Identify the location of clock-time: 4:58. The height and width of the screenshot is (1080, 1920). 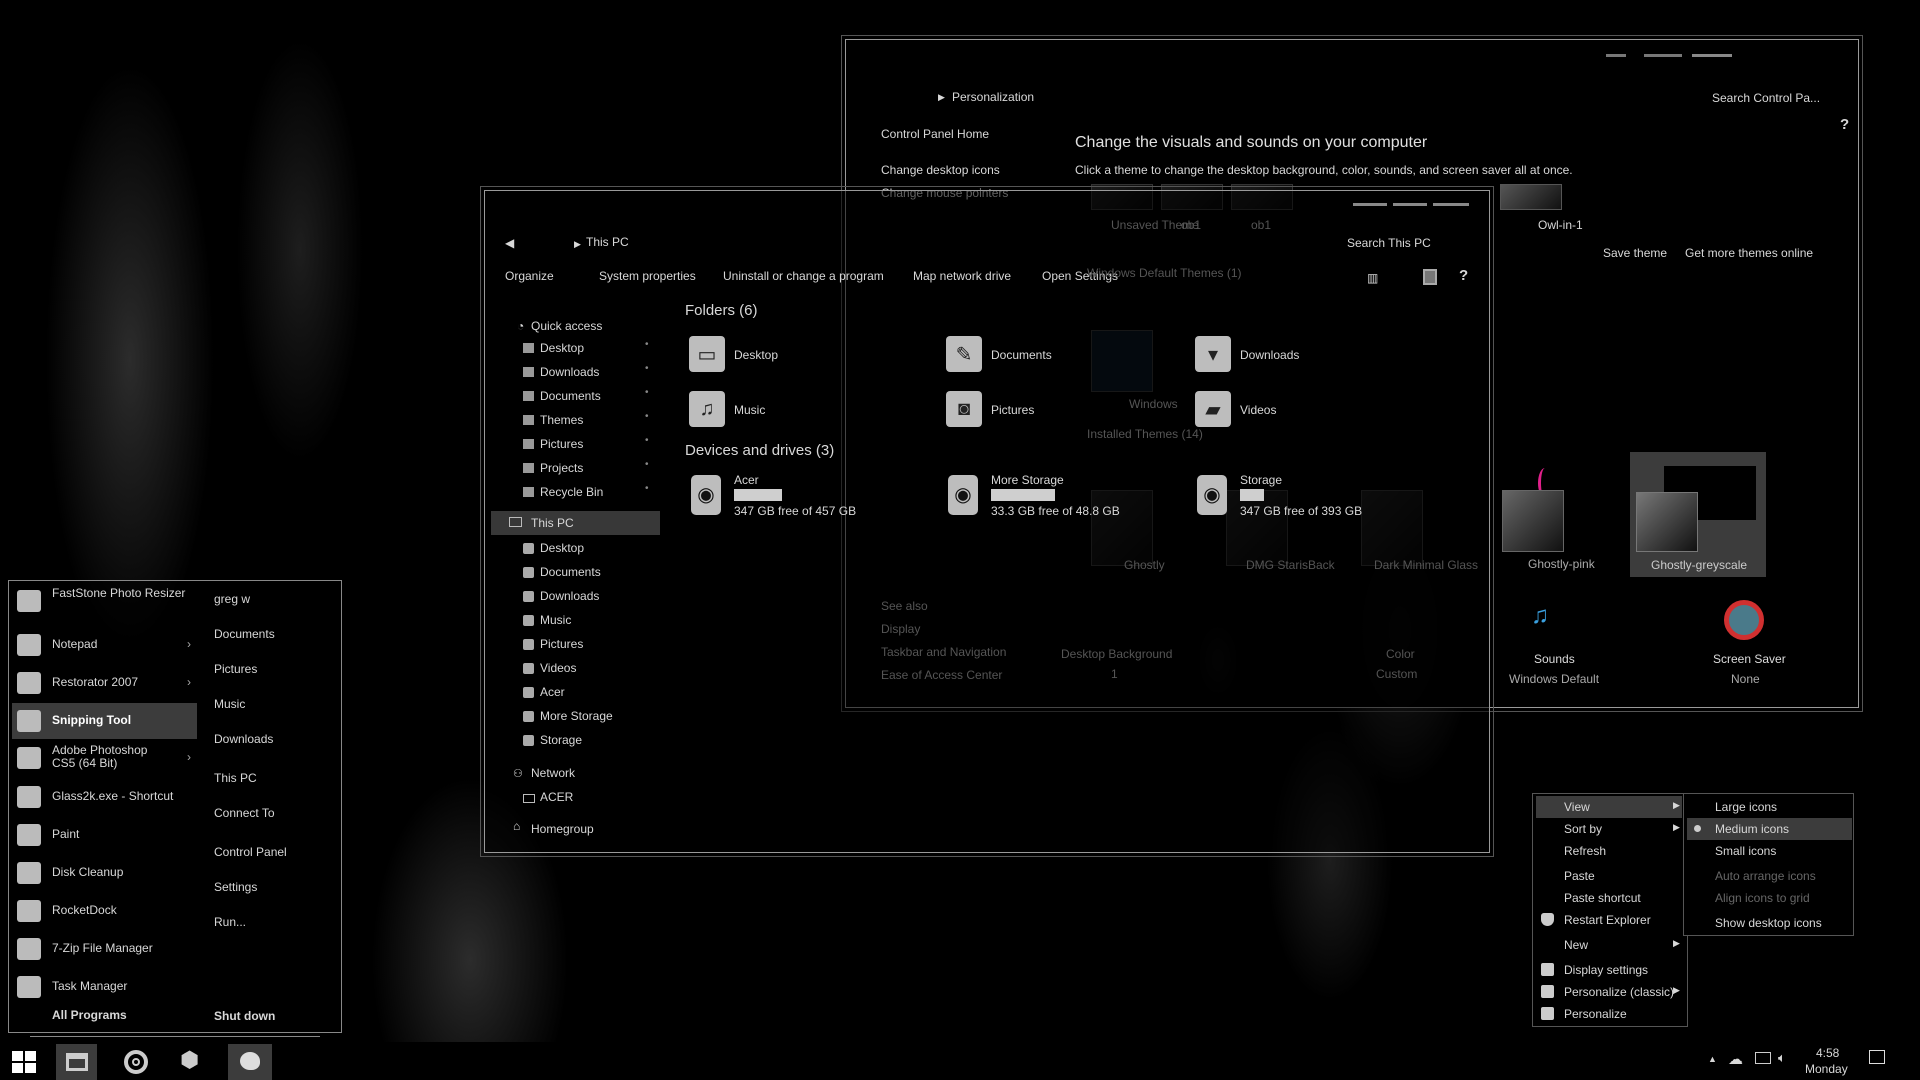
(1827, 1053).